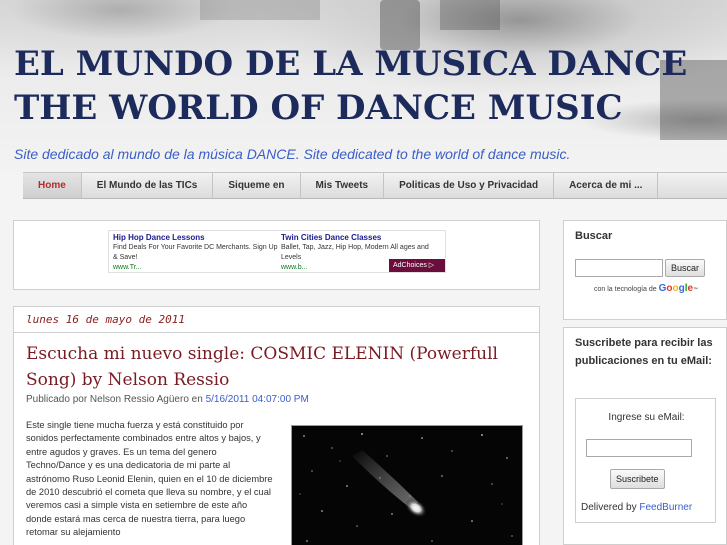  I want to click on blog-title-line2: THE WORLD OF DANCE MUSIC, so click(364, 108).